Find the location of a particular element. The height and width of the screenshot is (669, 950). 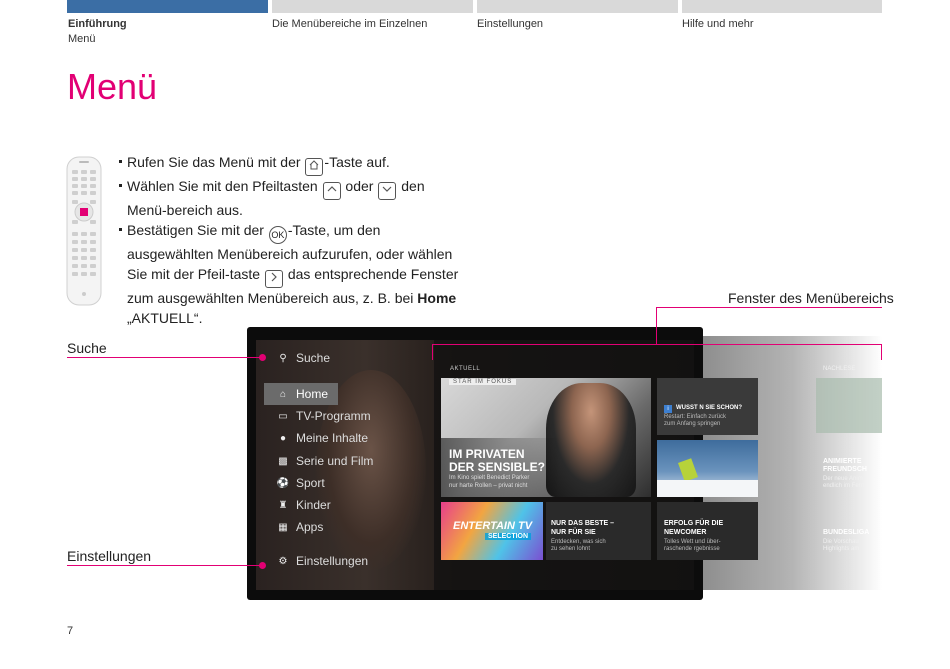

mountain-image is located at coordinates (707, 488).